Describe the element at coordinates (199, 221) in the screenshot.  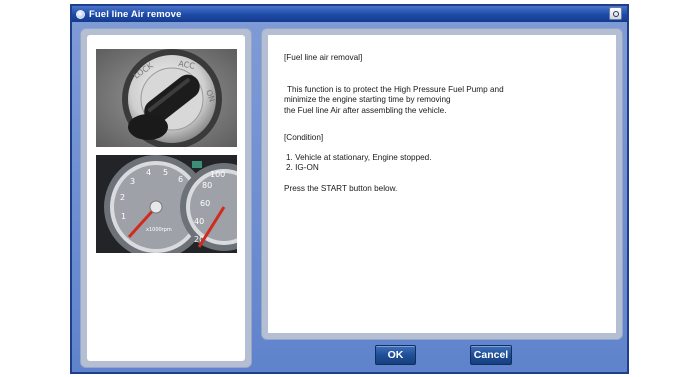
I see `svg-text: 40` at that location.